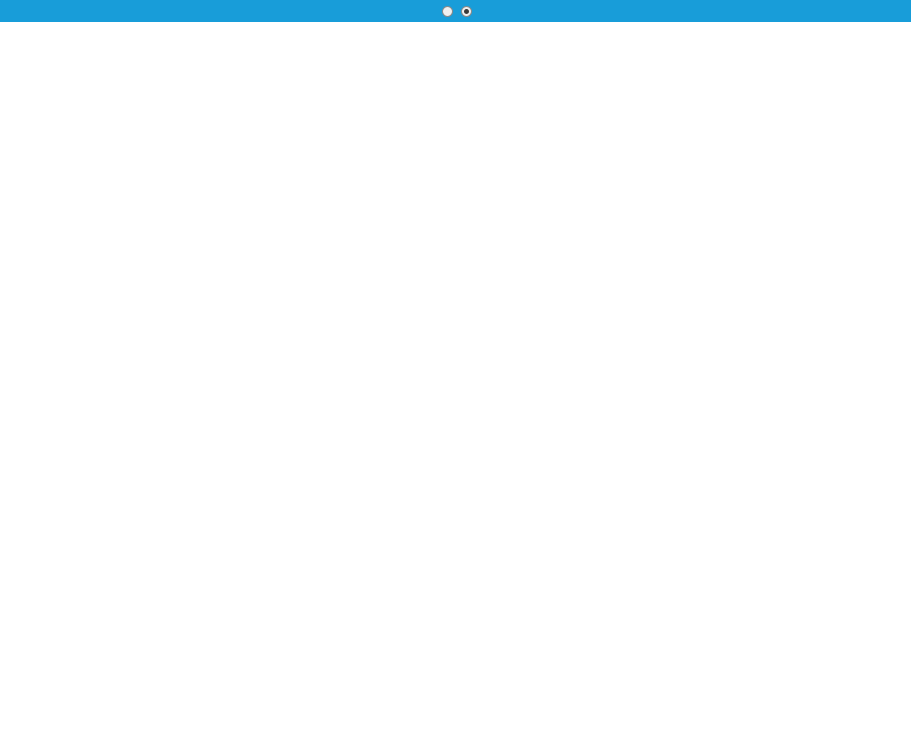  I want to click on titlebar, so click(455, 11).